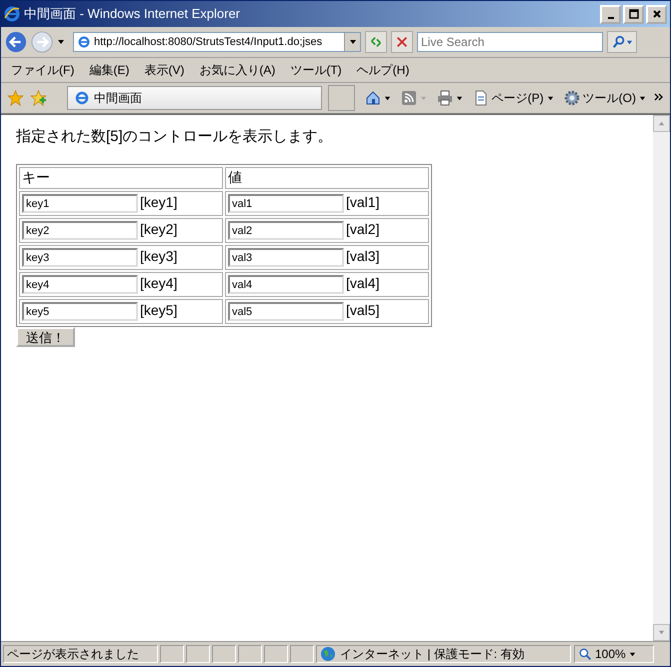 The image size is (671, 667). Describe the element at coordinates (327, 178) in the screenshot. I see `column-header: 値` at that location.